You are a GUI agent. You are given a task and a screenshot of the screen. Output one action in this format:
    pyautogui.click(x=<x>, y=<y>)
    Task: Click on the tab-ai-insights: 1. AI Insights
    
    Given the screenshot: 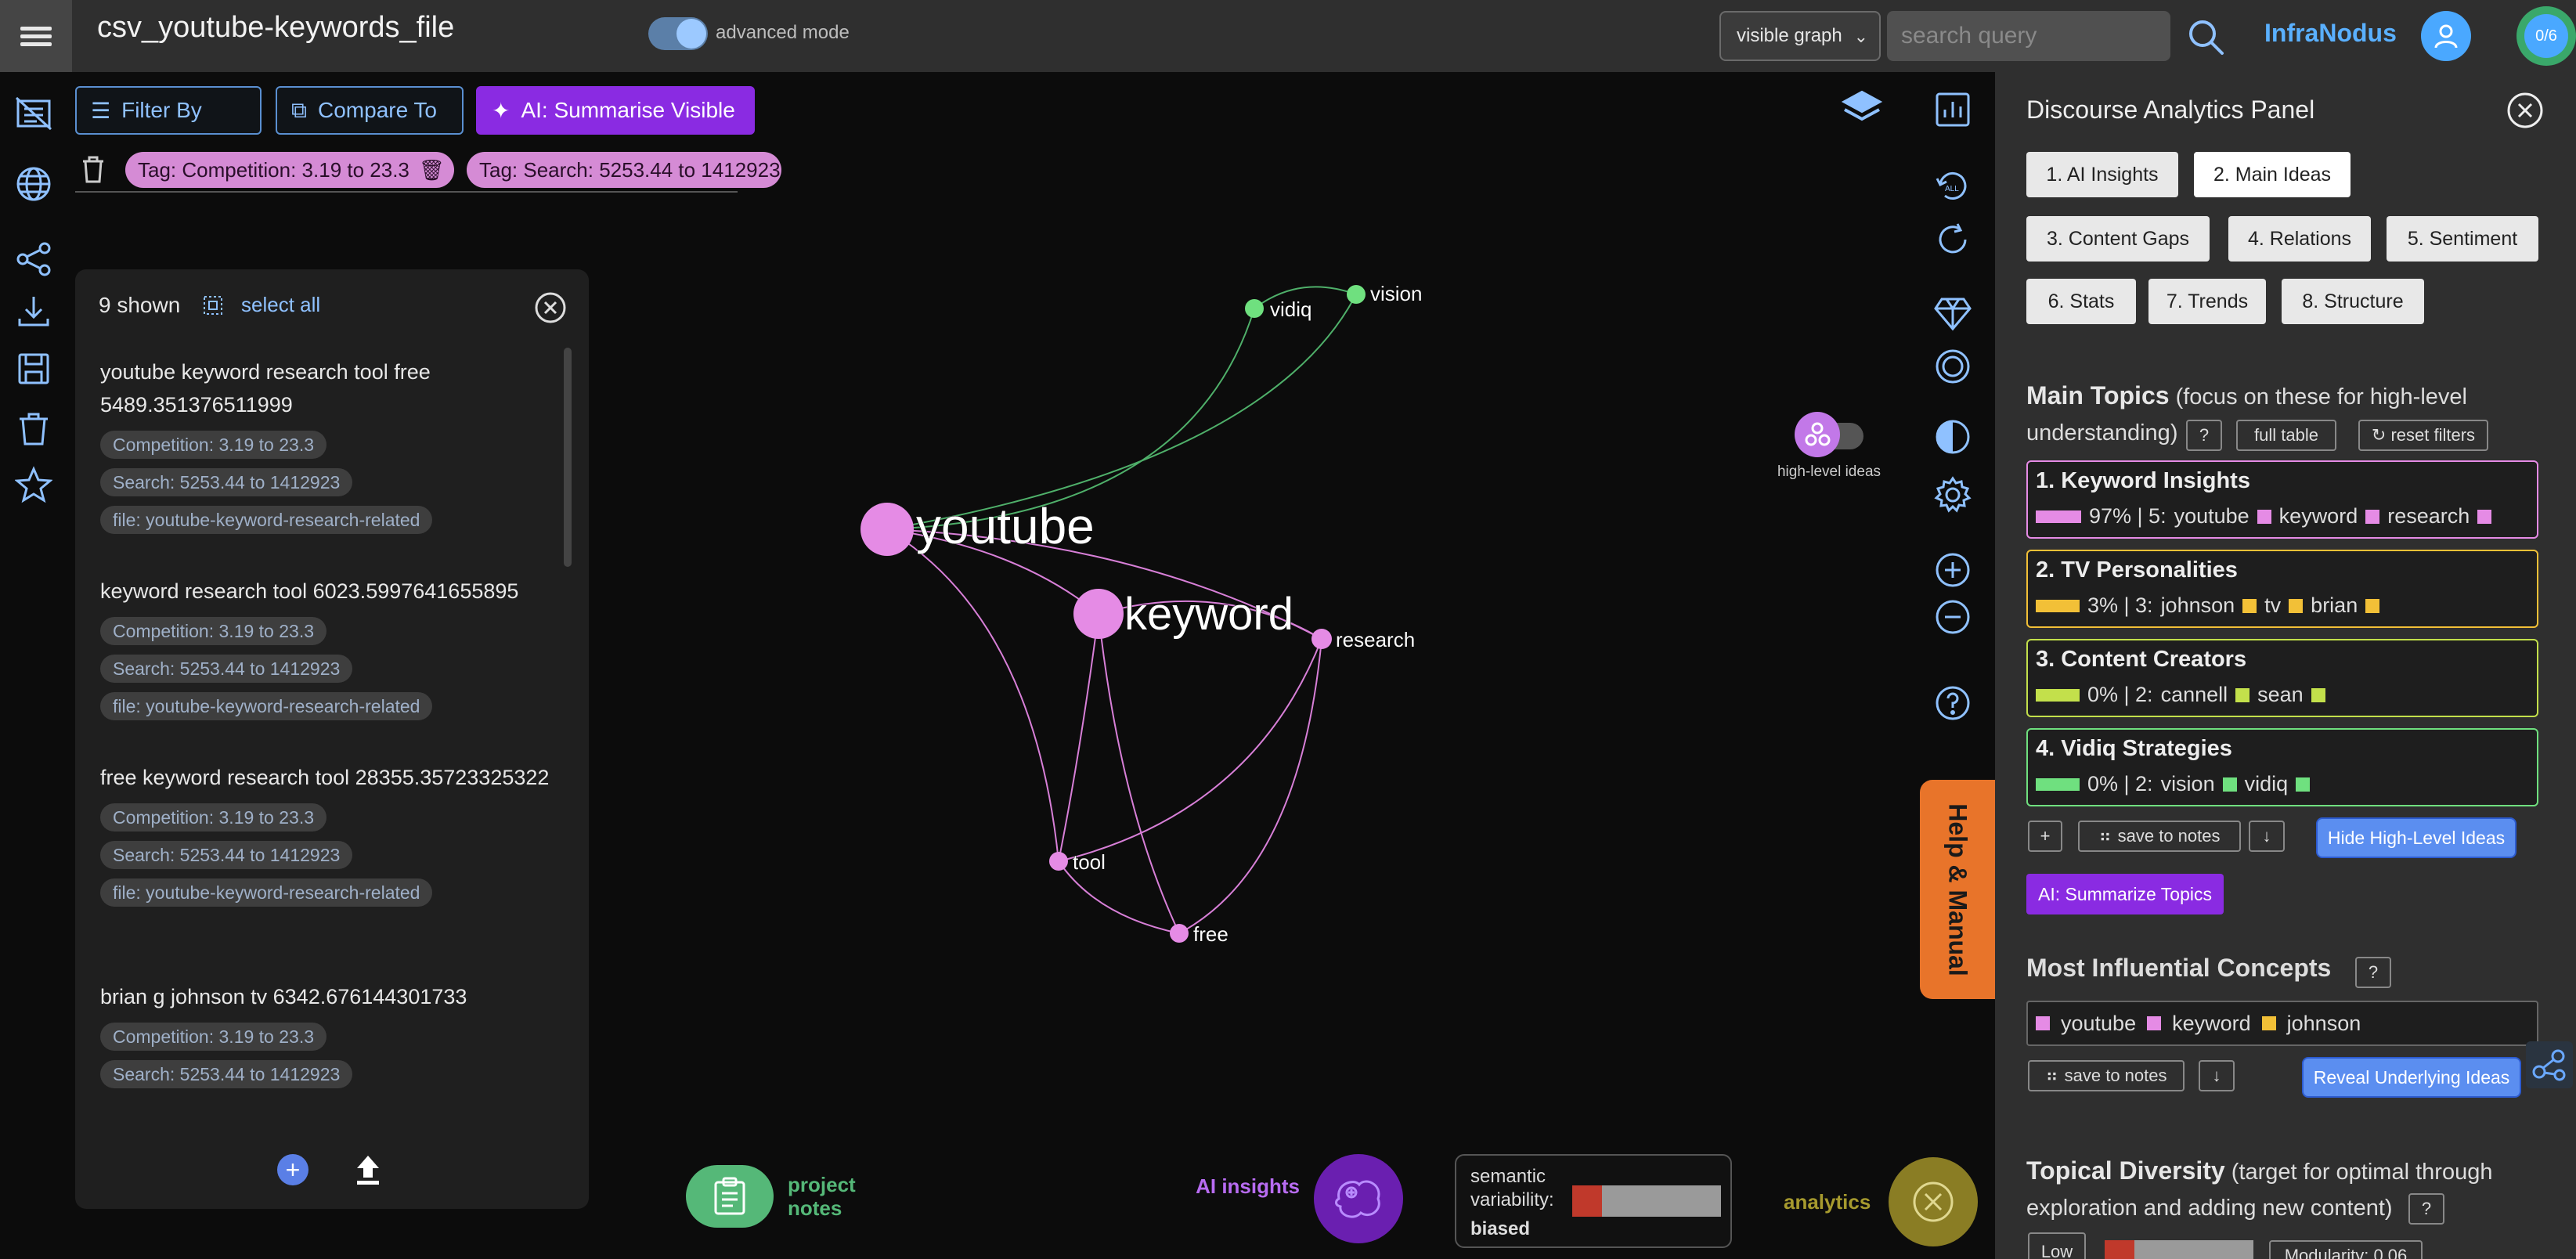 What is the action you would take?
    pyautogui.click(x=2102, y=174)
    